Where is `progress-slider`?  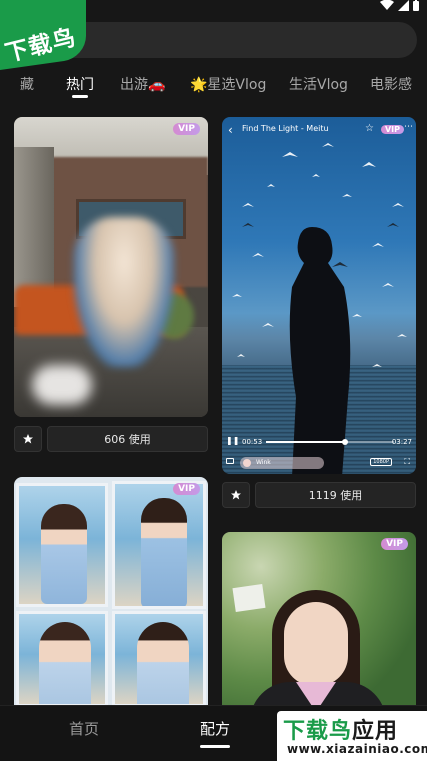 progress-slider is located at coordinates (330, 442).